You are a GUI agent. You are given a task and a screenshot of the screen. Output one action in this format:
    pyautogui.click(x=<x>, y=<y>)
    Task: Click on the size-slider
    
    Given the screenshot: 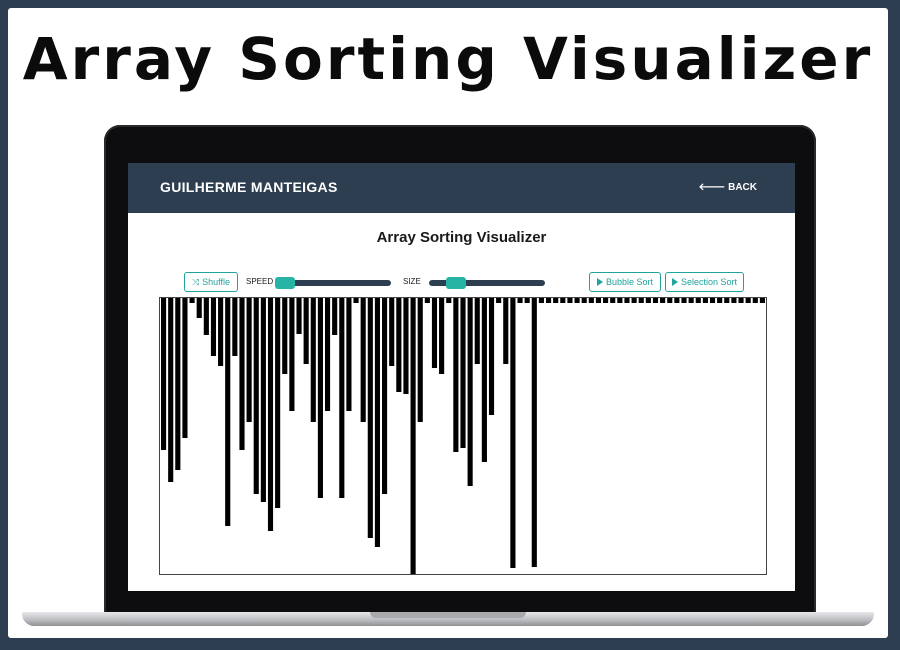 What is the action you would take?
    pyautogui.click(x=487, y=283)
    